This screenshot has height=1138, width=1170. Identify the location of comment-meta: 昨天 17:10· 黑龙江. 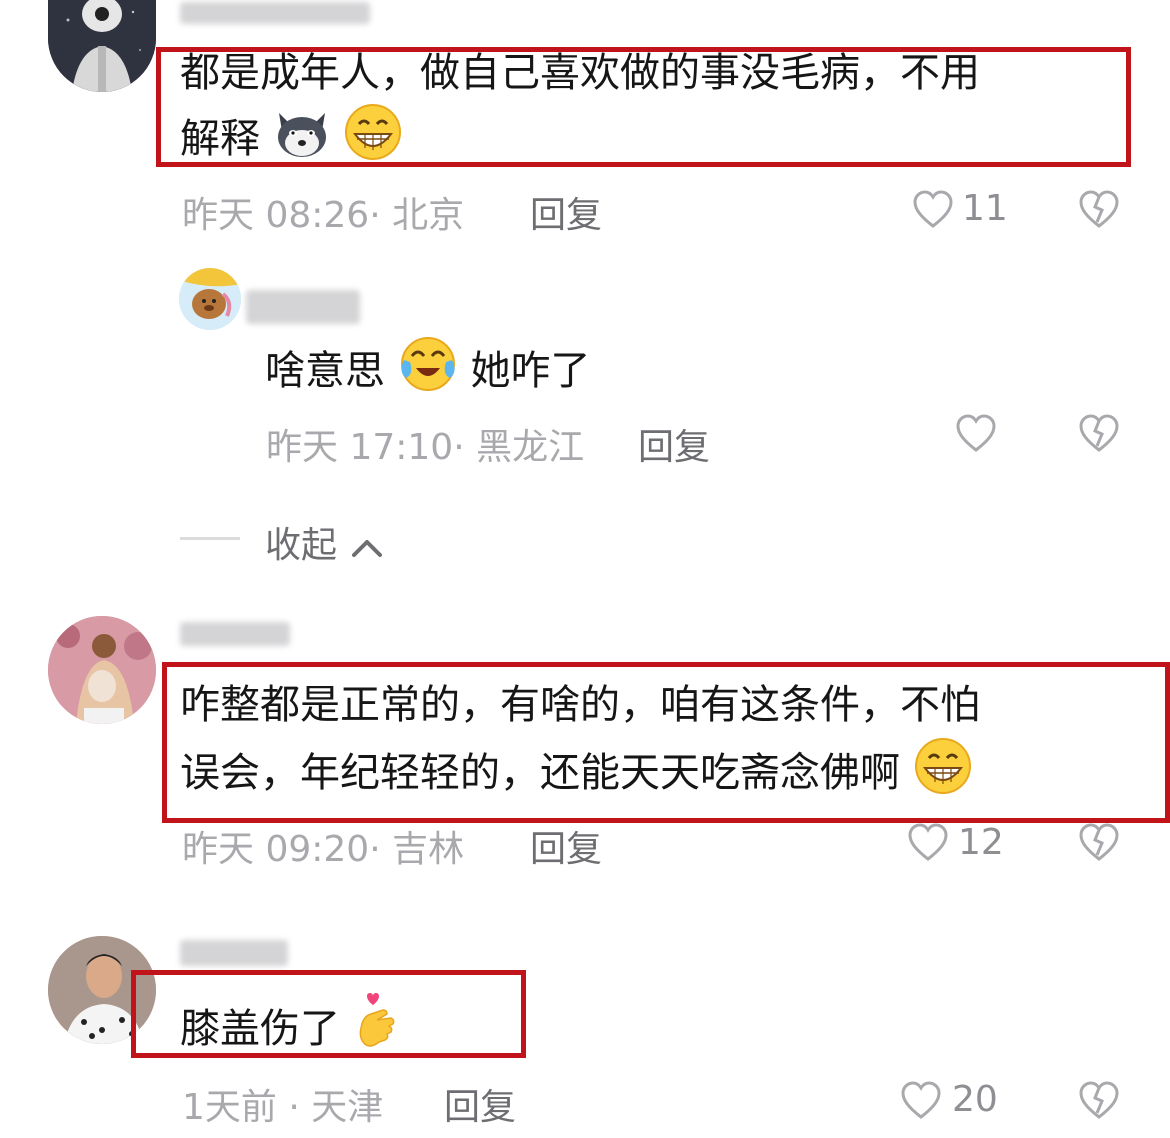
(425, 447).